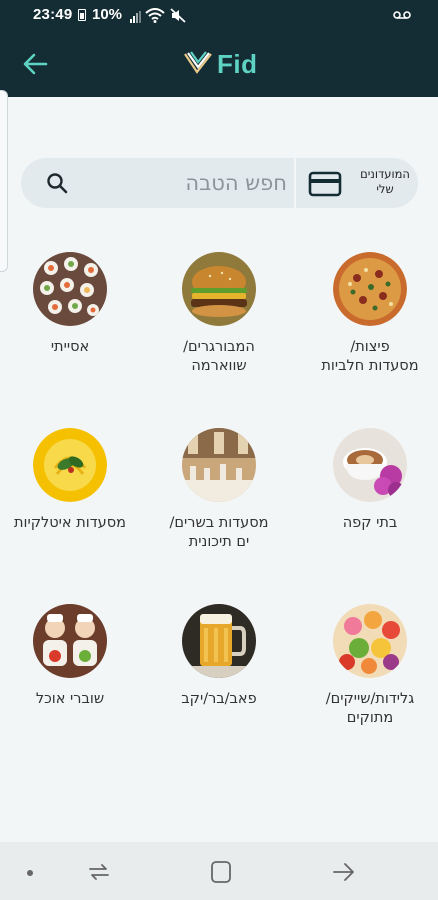 The height and width of the screenshot is (900, 438). I want to click on logo-text: Fid, so click(237, 63).